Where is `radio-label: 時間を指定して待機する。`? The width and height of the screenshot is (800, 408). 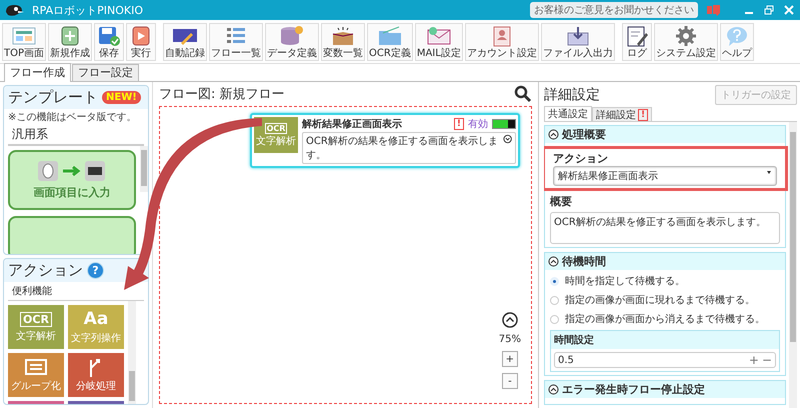 radio-label: 時間を指定して待機する。 is located at coordinates (625, 281).